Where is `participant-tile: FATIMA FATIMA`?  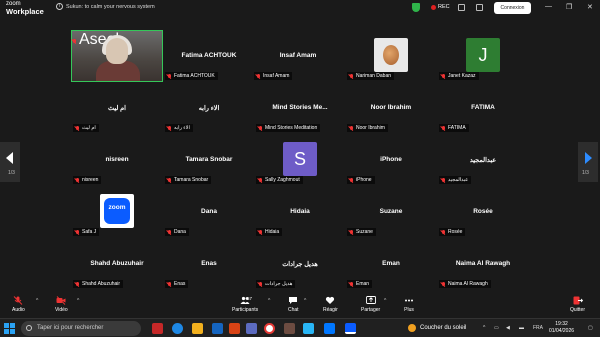 participant-tile: FATIMA FATIMA is located at coordinates (483, 108).